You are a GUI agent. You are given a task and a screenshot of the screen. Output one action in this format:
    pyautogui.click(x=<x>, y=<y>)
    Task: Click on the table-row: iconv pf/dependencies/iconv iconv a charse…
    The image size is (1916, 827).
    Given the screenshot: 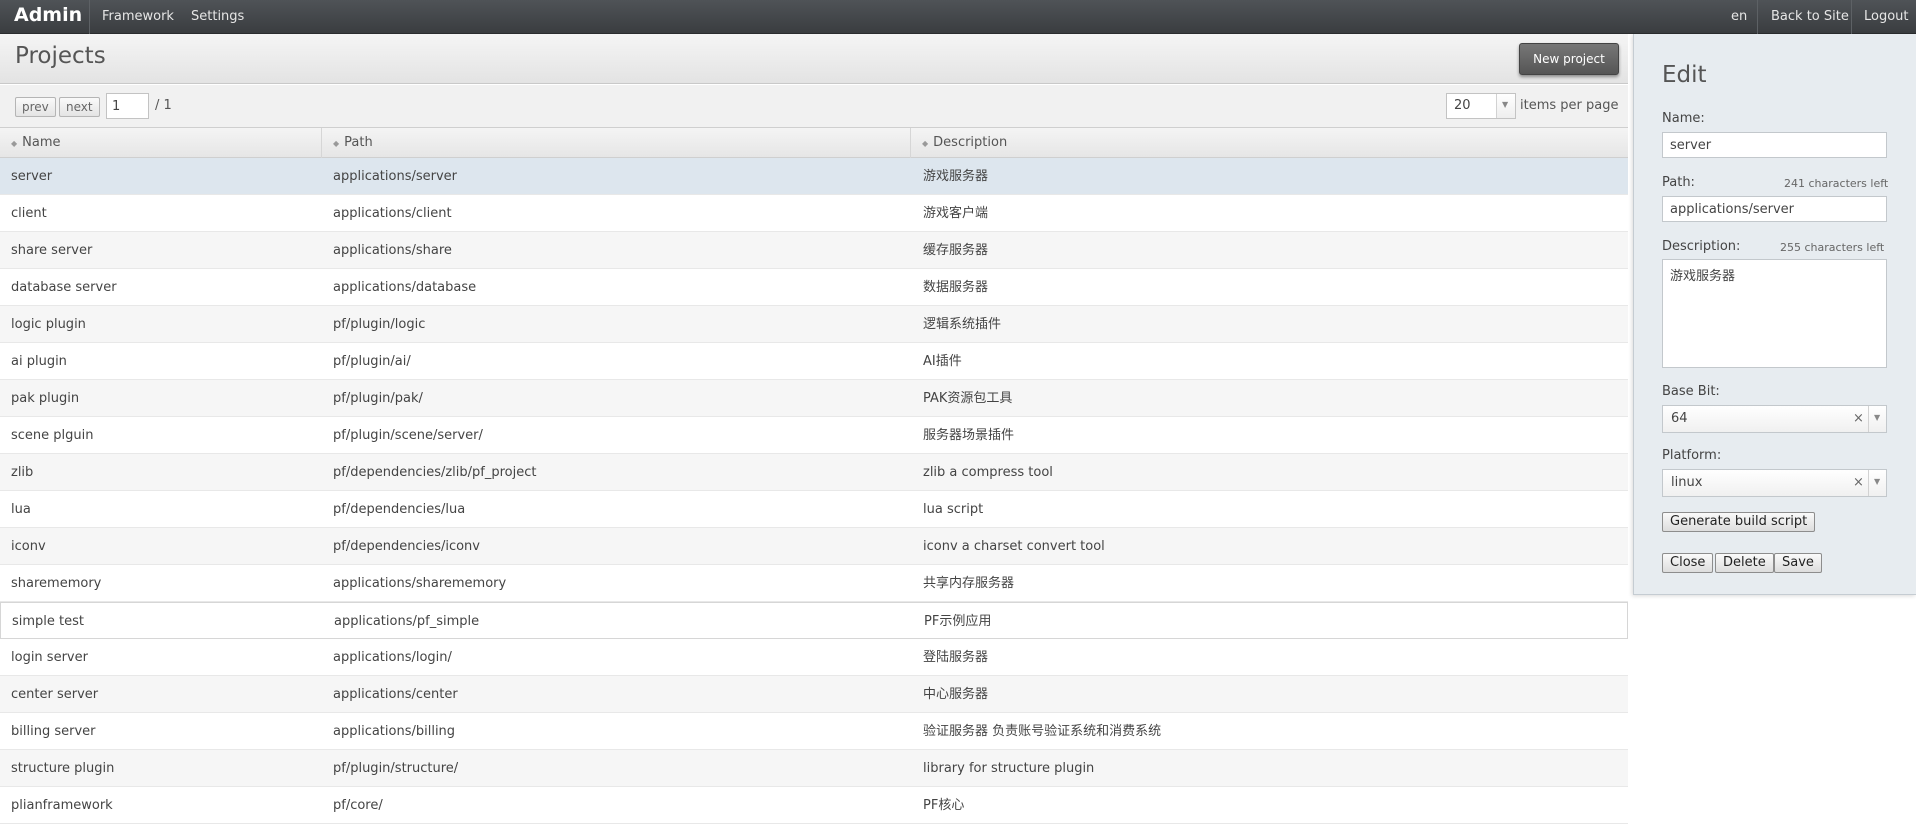 What is the action you would take?
    pyautogui.click(x=814, y=546)
    